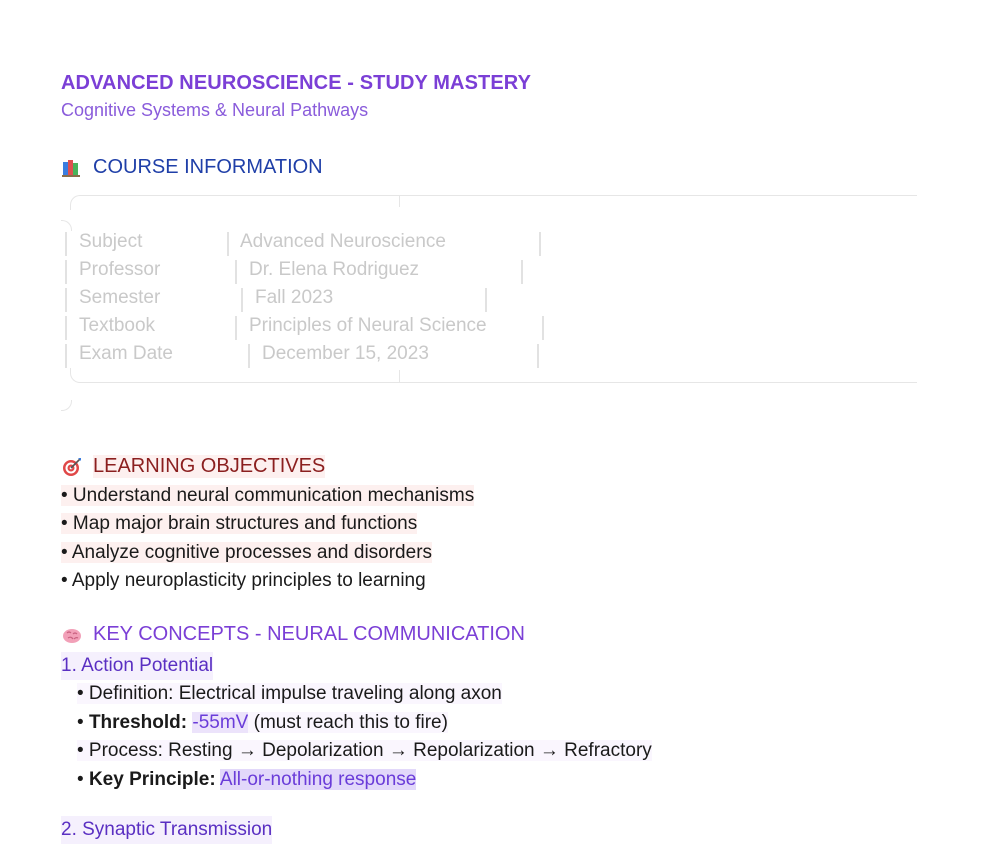  What do you see at coordinates (72, 466) in the screenshot?
I see `target-icon` at bounding box center [72, 466].